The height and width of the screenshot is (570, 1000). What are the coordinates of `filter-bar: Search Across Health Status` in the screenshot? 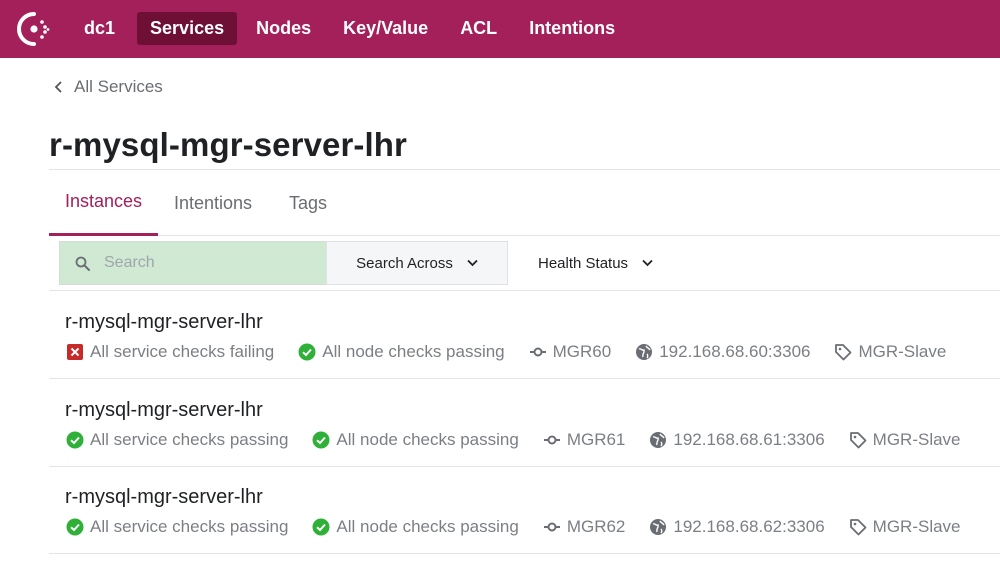 It's located at (363, 263).